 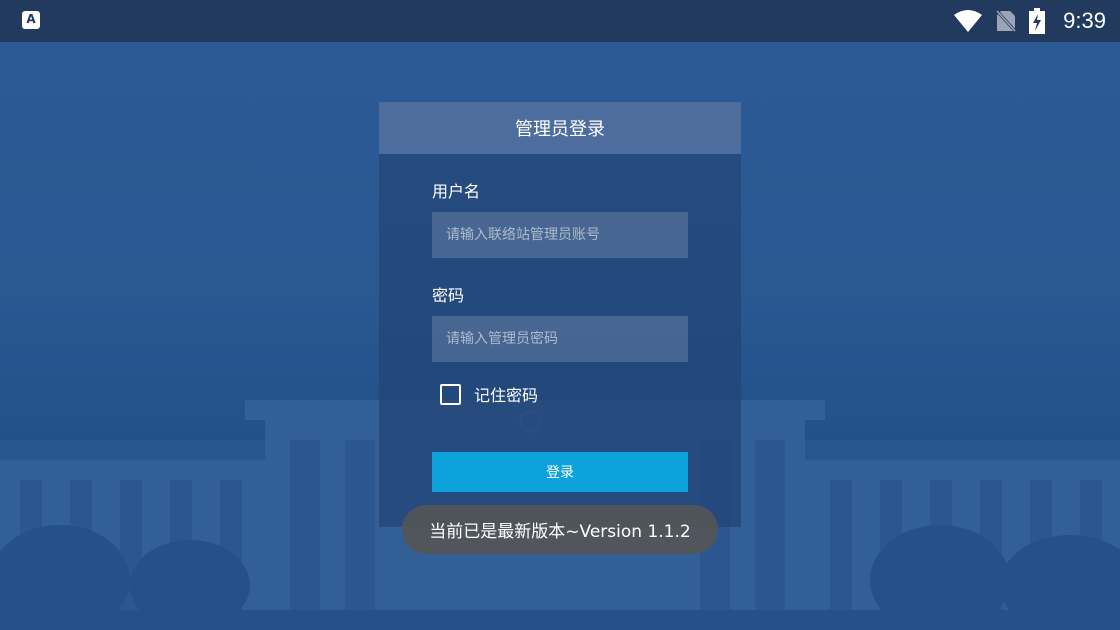 I want to click on password-label: 密码, so click(x=448, y=295).